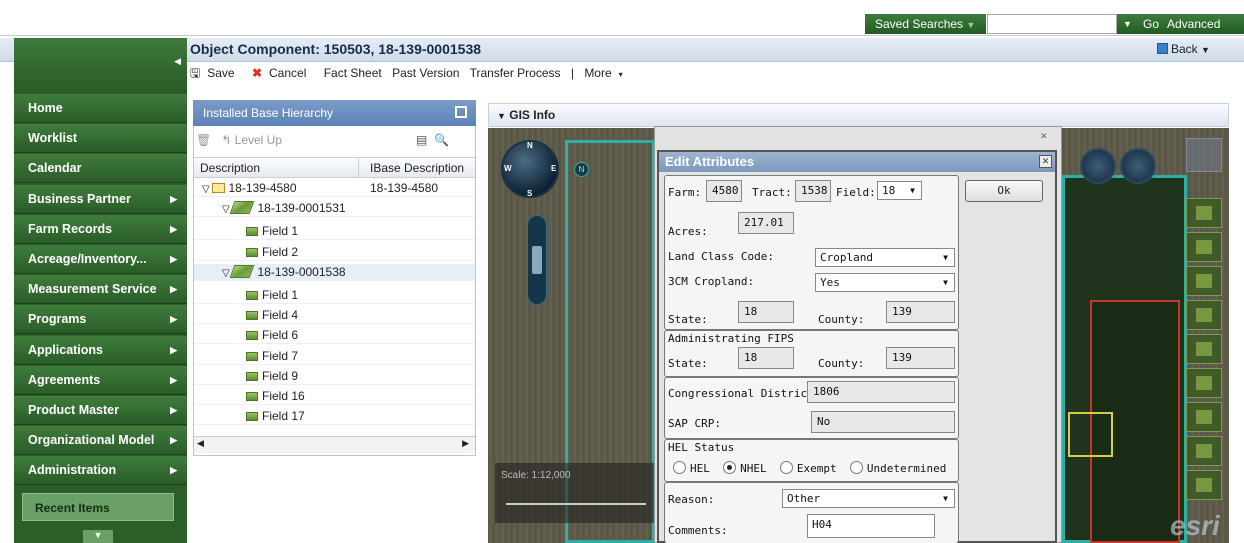  What do you see at coordinates (1204, 315) in the screenshot?
I see `split-tool-icon` at bounding box center [1204, 315].